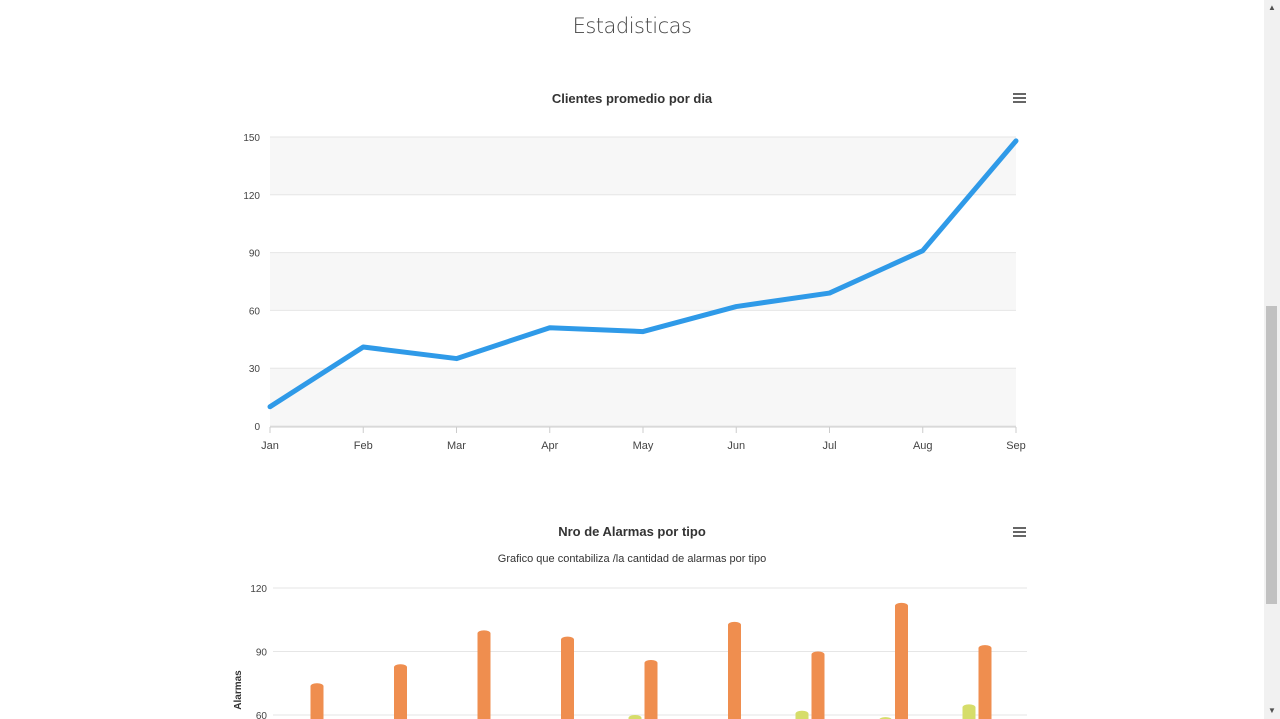 The height and width of the screenshot is (719, 1280). I want to click on chart-title: Nro de Alarmas por tipo, so click(632, 531).